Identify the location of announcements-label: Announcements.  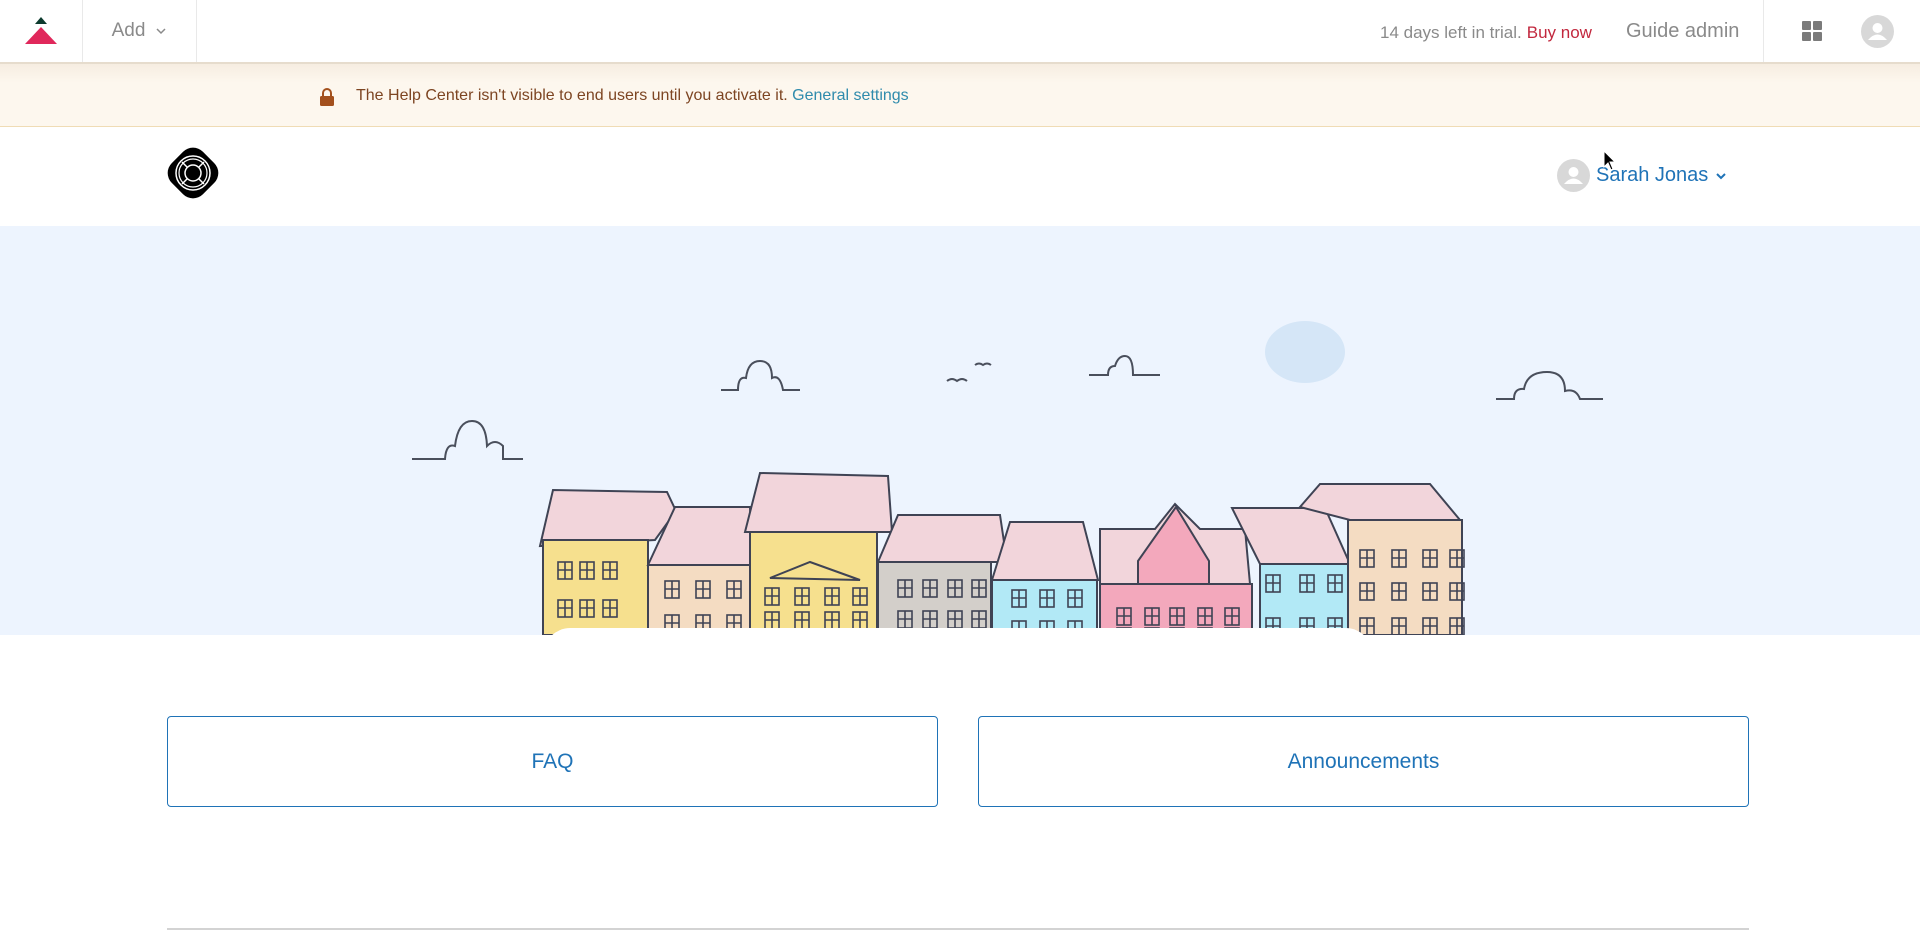
(1363, 761).